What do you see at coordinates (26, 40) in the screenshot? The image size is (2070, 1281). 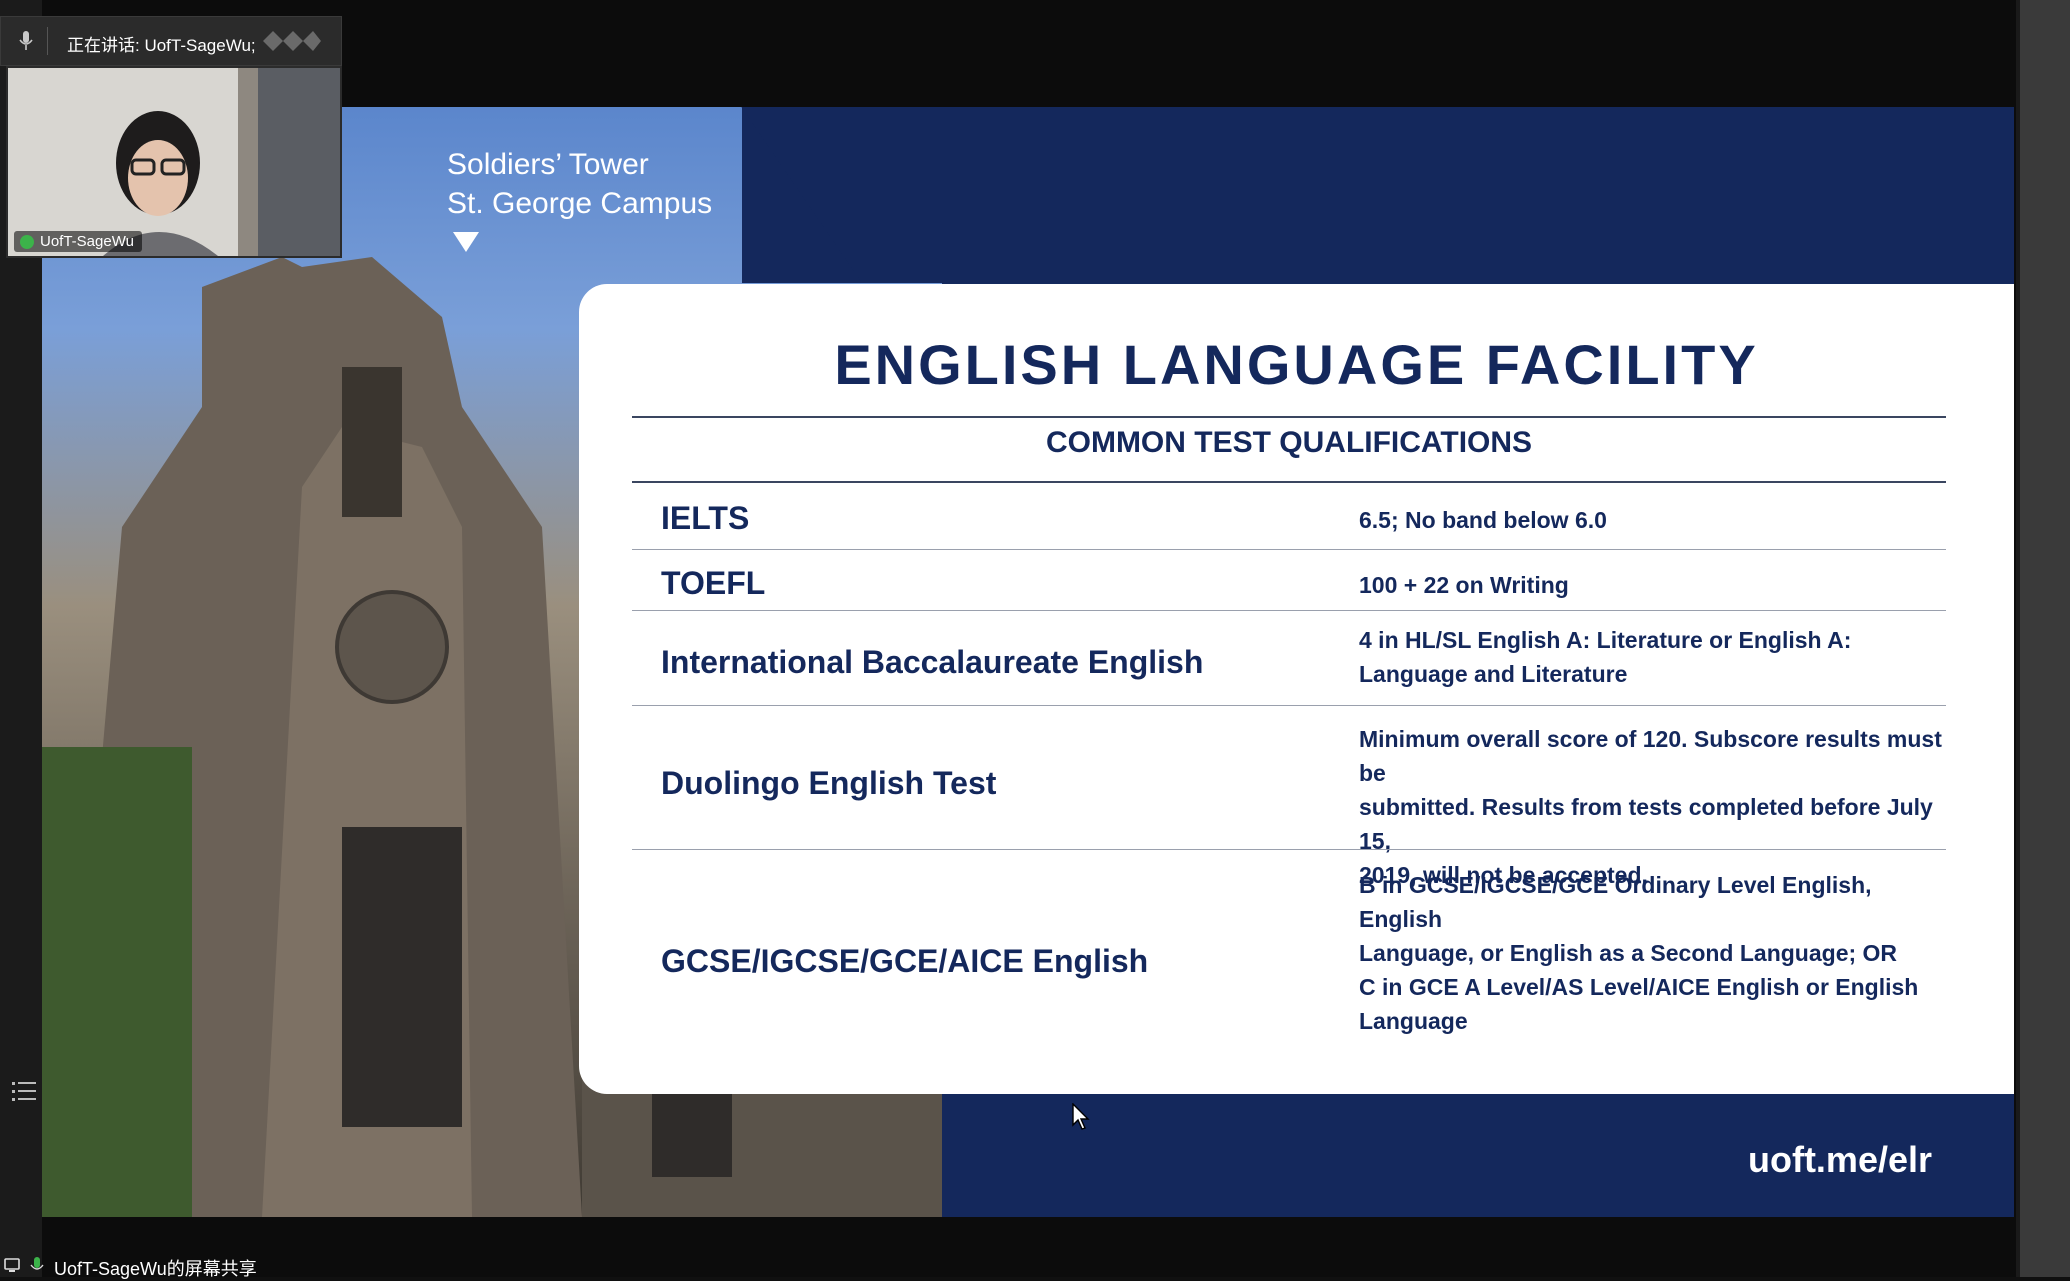 I see `microphone-icon` at bounding box center [26, 40].